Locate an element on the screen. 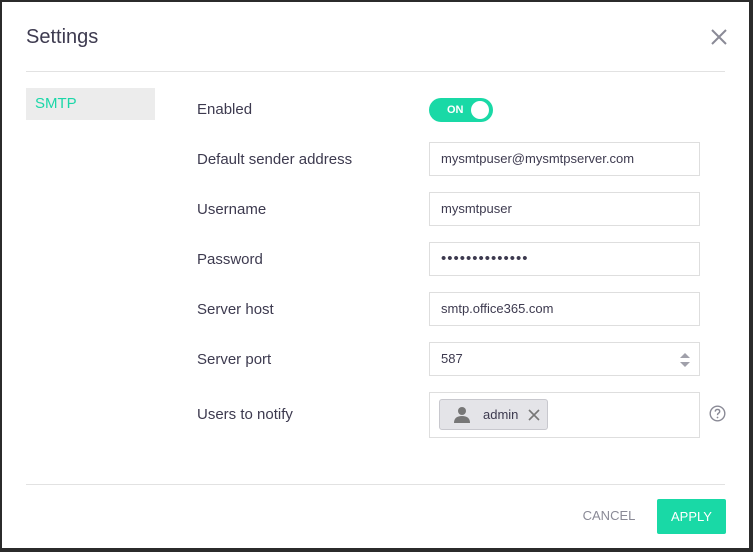  apply-button: APPLY is located at coordinates (691, 516).